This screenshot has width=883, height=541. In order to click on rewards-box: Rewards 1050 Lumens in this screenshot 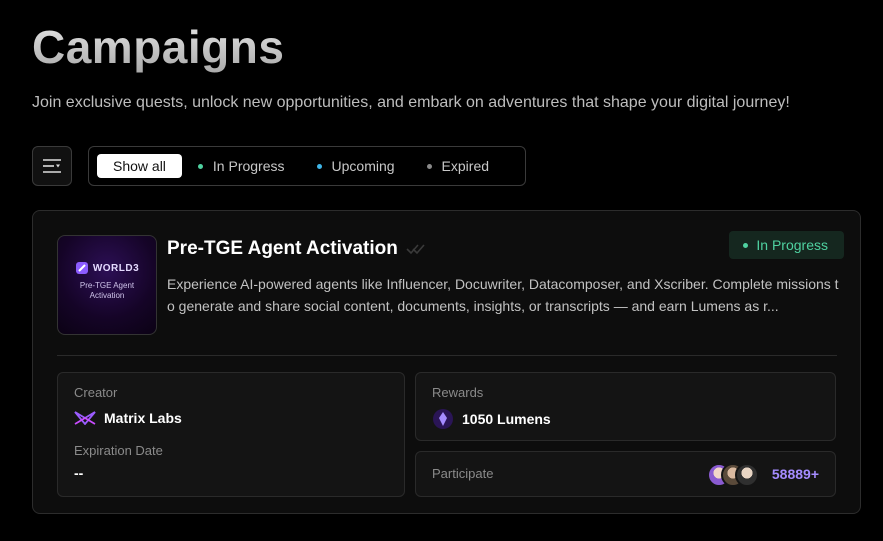, I will do `click(625, 406)`.